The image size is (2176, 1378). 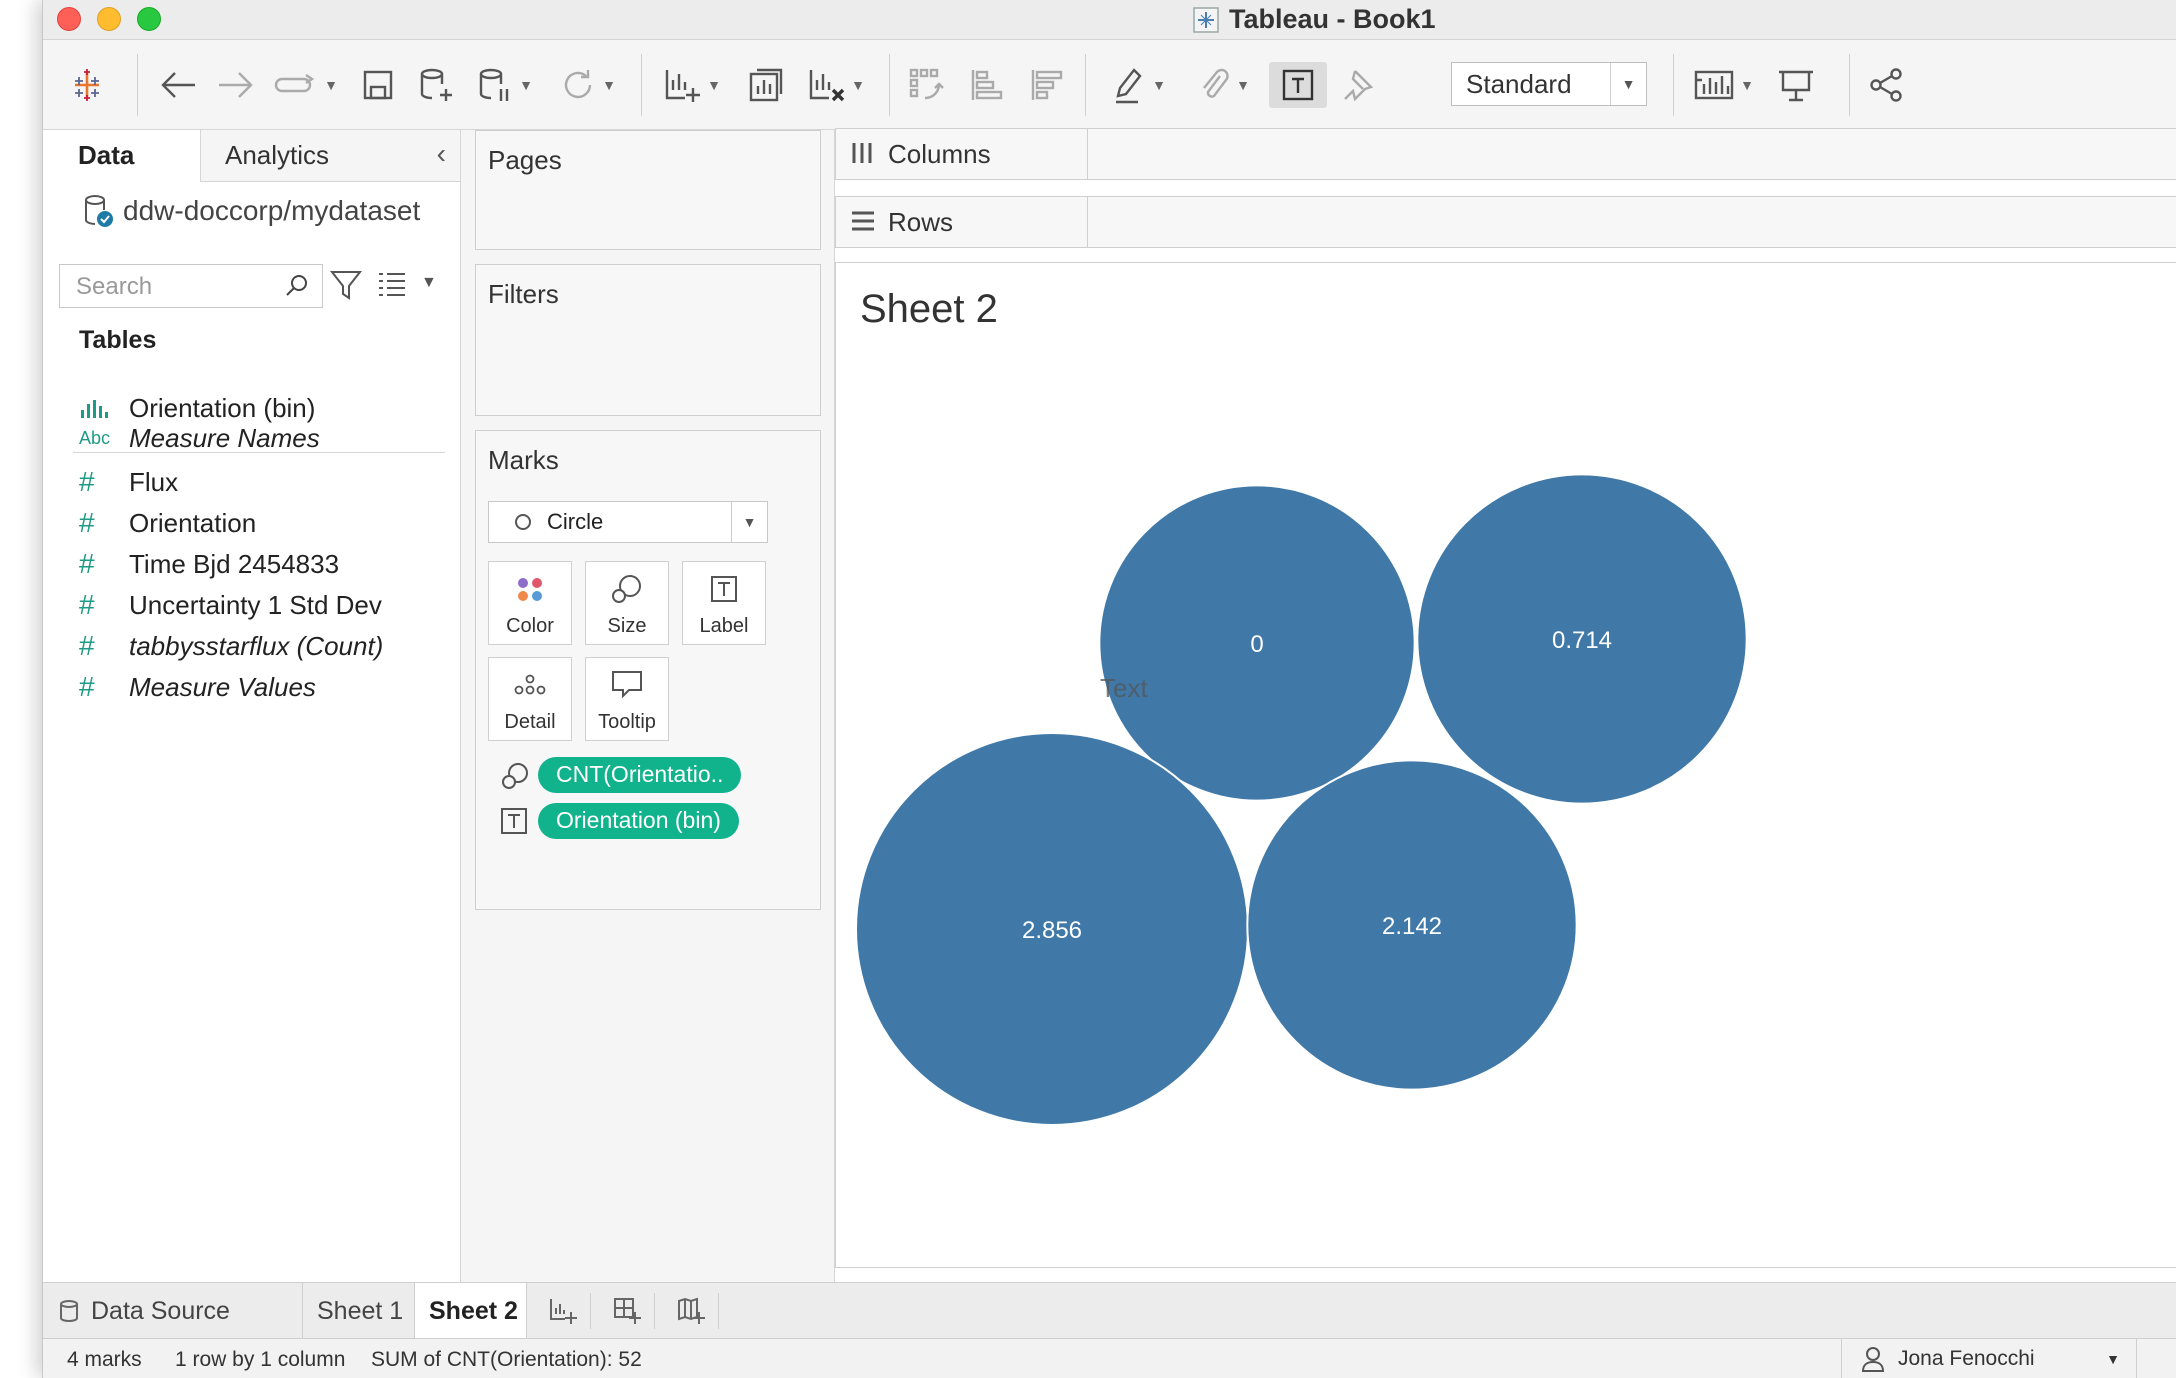 I want to click on pages-shelf: Pages, so click(x=648, y=190).